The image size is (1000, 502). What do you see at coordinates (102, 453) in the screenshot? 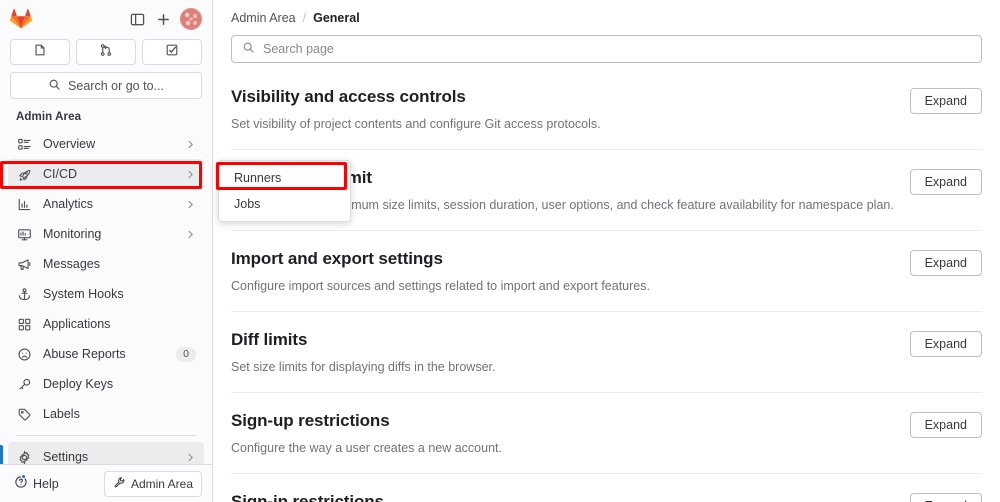
I see `sidebar-item-settings: Settings` at bounding box center [102, 453].